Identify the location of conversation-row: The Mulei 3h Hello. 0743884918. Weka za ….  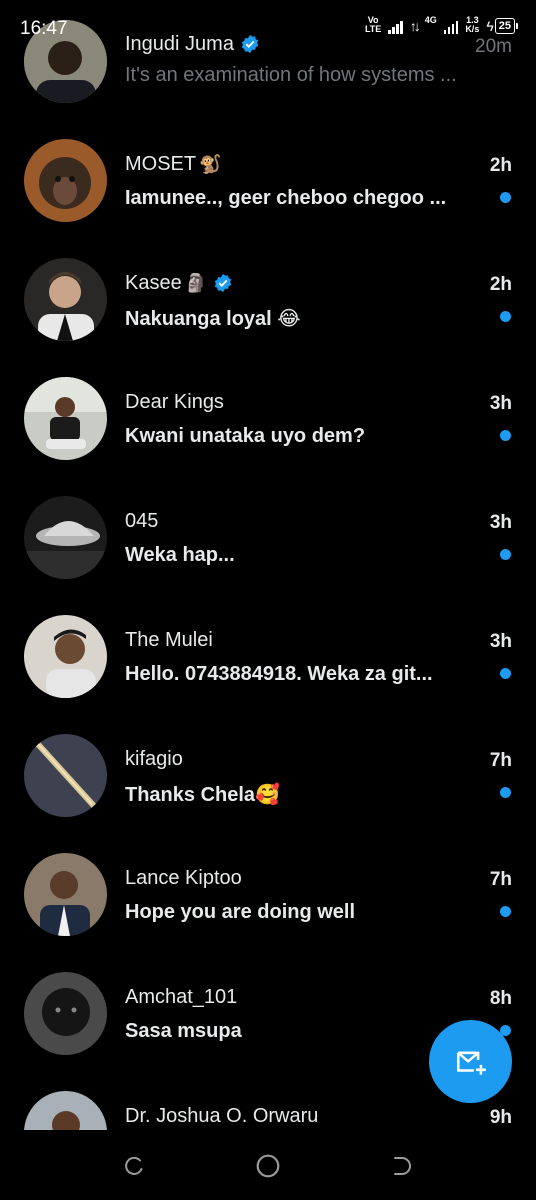
(268, 650).